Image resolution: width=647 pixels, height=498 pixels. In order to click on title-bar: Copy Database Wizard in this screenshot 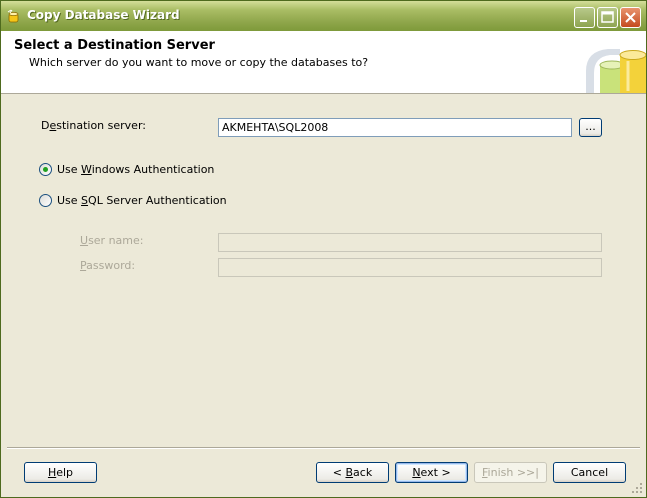, I will do `click(323, 16)`.